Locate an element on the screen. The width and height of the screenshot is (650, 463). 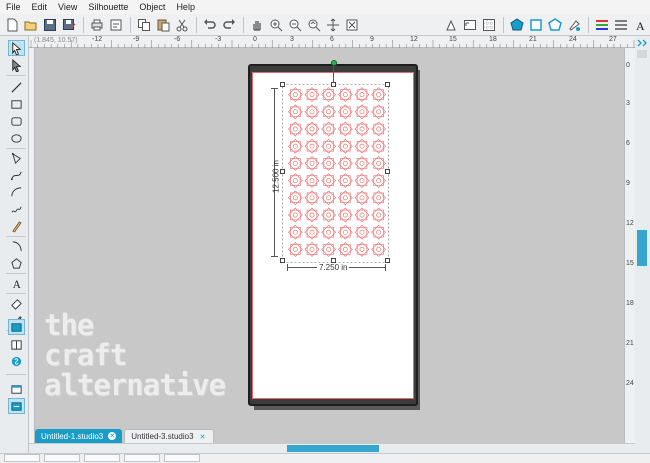
watermark-line: the is located at coordinates (69, 325).